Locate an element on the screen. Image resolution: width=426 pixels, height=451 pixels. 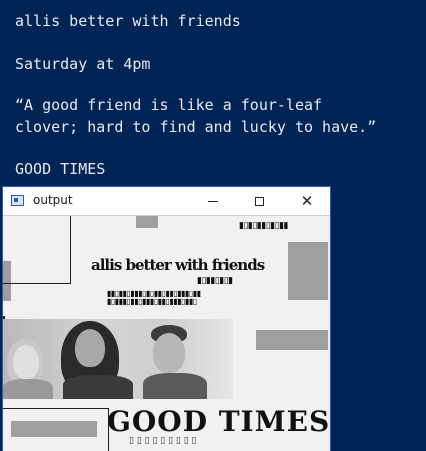
console-line-5: GOOD TIMES is located at coordinates (60, 169).